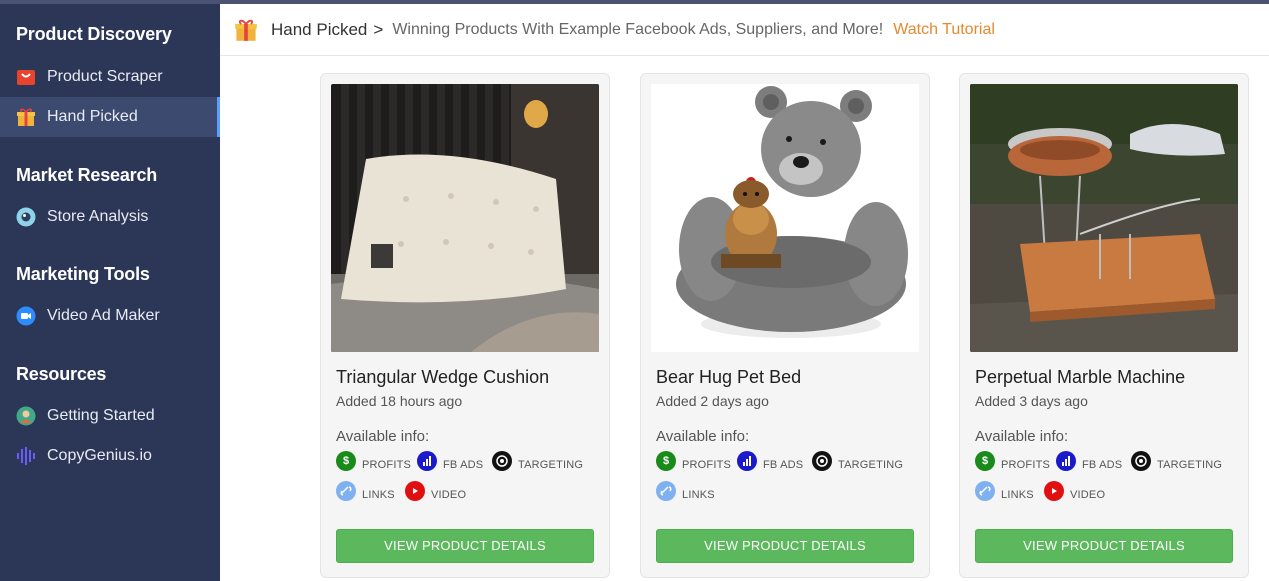 The image size is (1269, 581). Describe the element at coordinates (26, 217) in the screenshot. I see `eye-icon` at that location.